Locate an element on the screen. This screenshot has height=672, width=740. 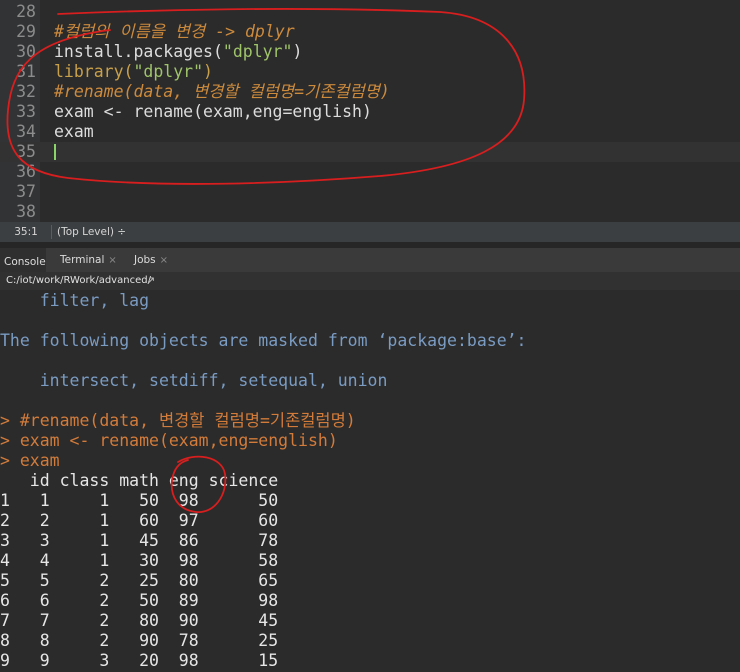
editor-line: 33 exam <- rename(exam,eng=english) is located at coordinates (370, 112).